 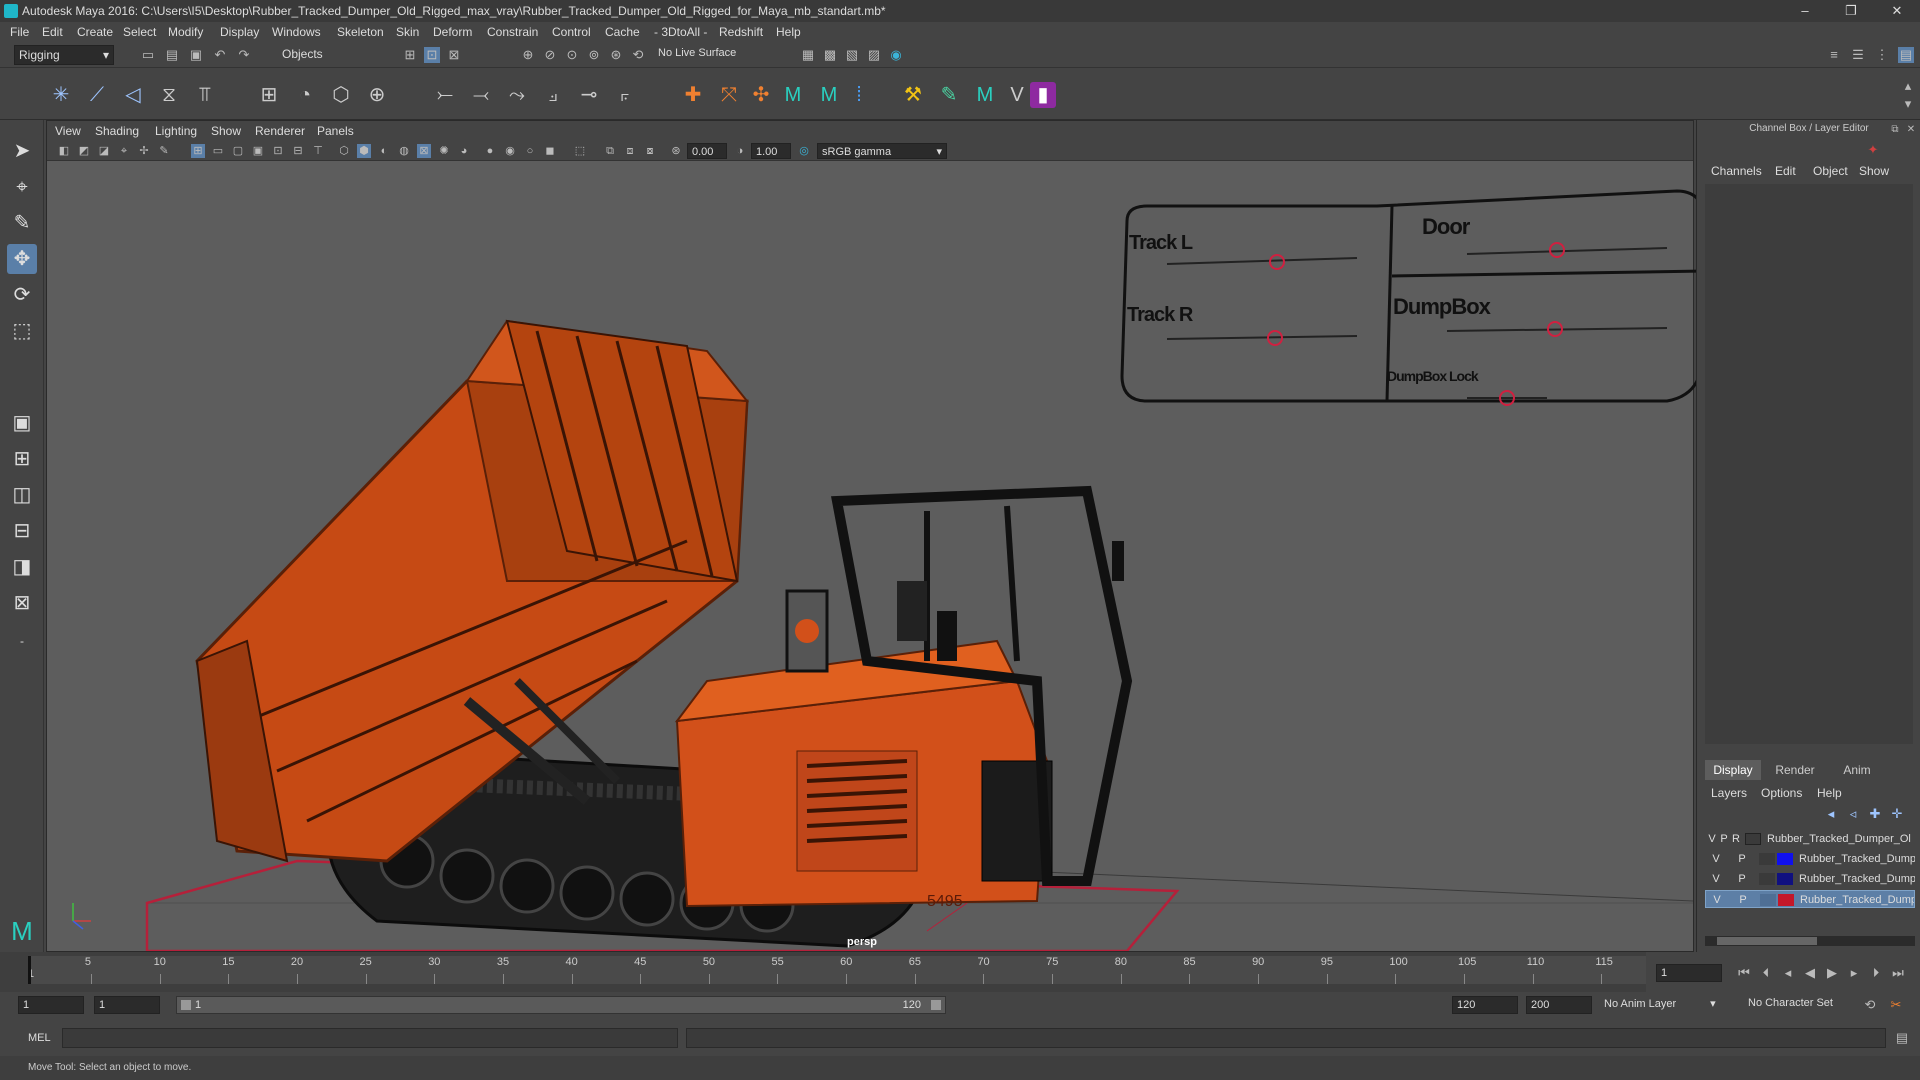 I want to click on channel-box-icon: ▤, so click(x=1906, y=55).